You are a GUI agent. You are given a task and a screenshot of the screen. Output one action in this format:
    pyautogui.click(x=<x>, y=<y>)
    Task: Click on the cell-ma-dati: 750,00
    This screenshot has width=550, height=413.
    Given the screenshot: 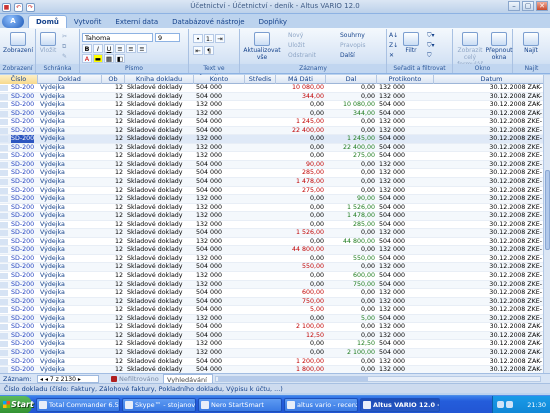 What is the action you would take?
    pyautogui.click(x=301, y=302)
    